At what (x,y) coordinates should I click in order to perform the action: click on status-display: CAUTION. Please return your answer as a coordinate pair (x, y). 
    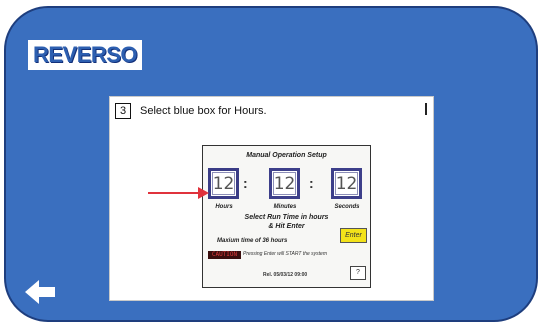
    Looking at the image, I should click on (224, 255).